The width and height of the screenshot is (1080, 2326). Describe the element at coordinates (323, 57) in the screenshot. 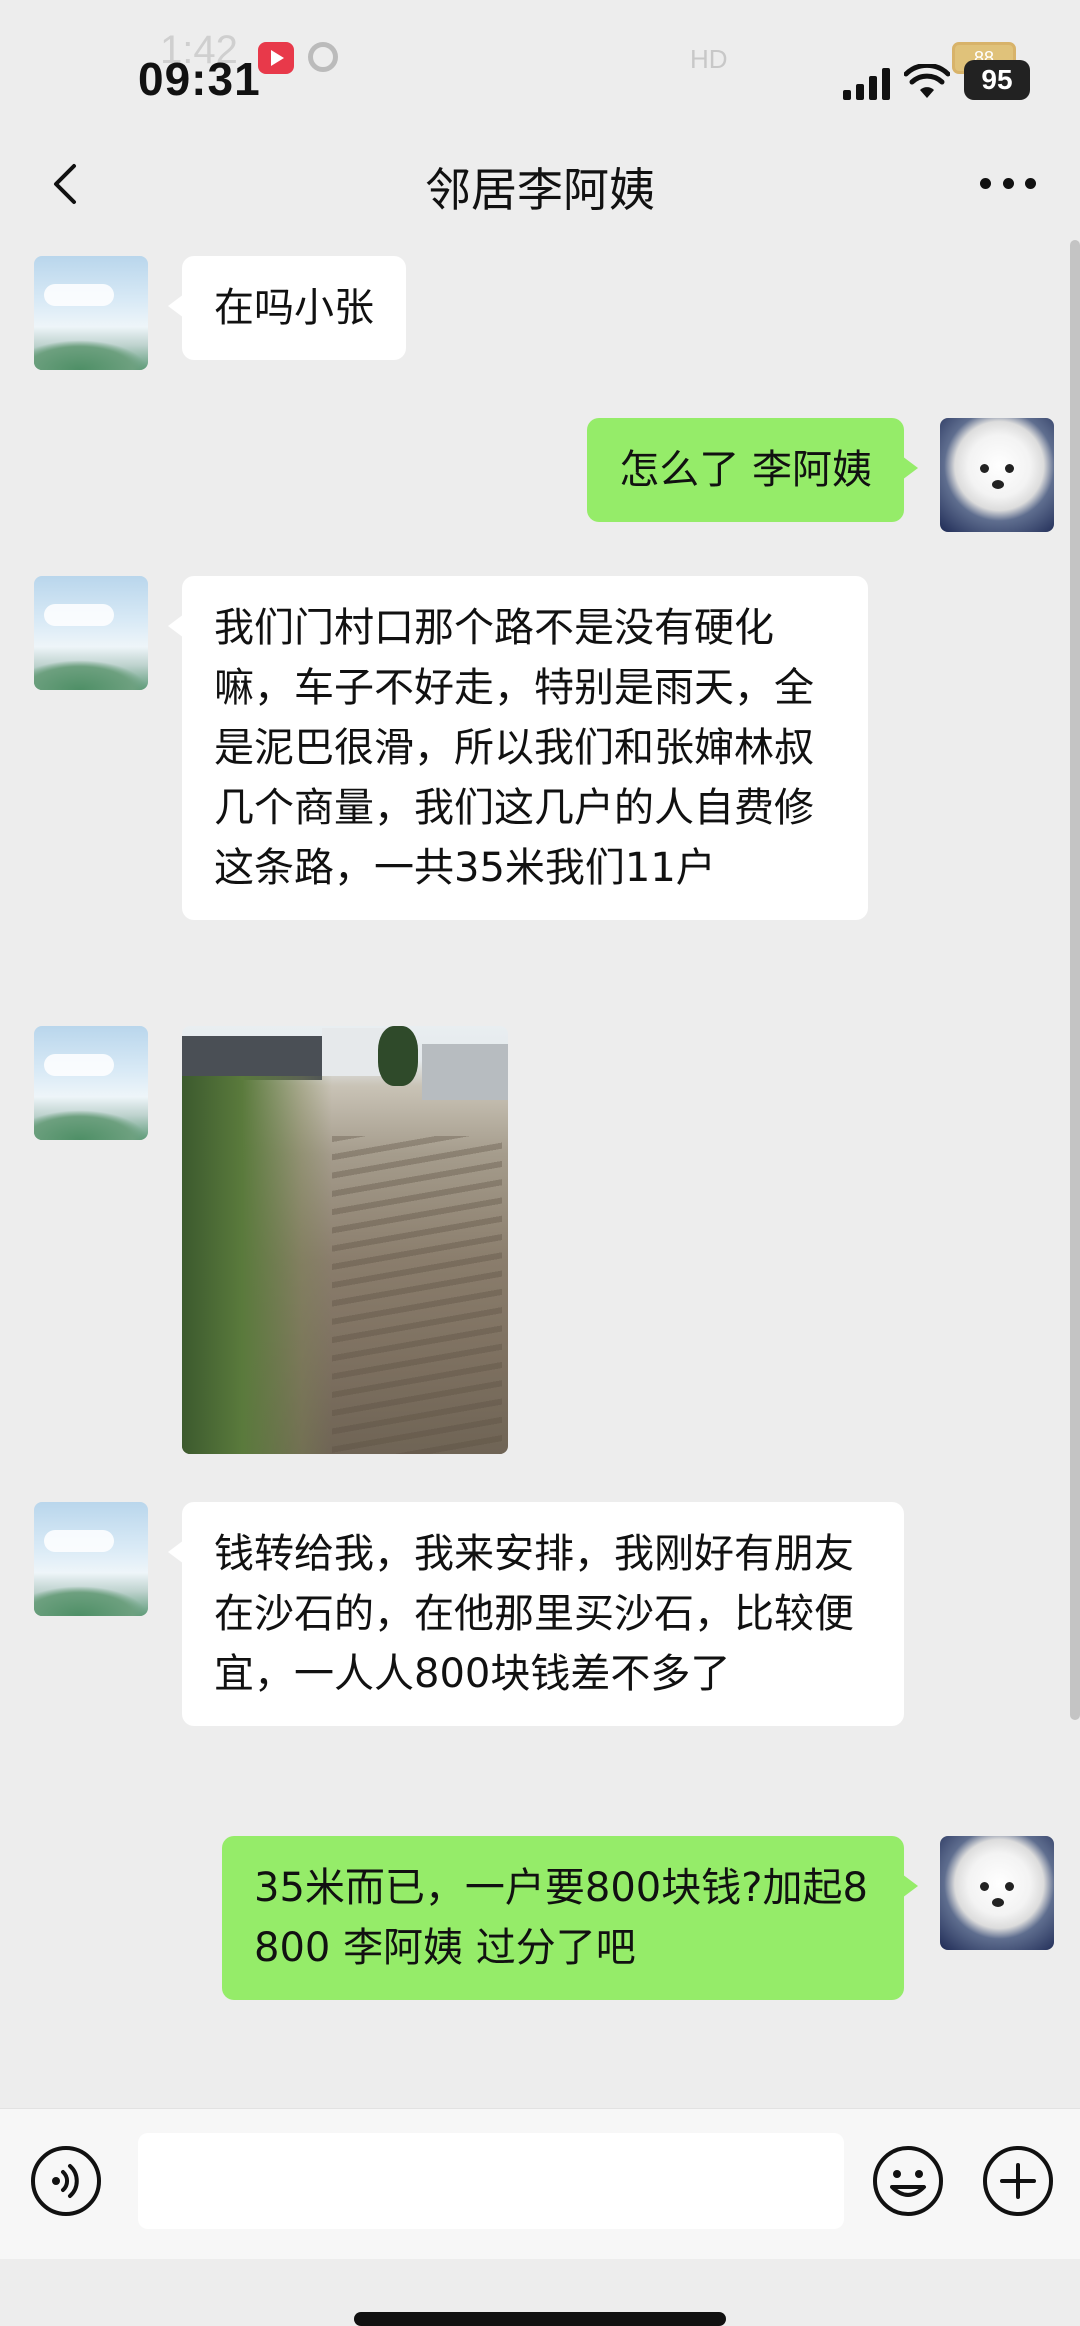

I see `app-notification-icon` at that location.